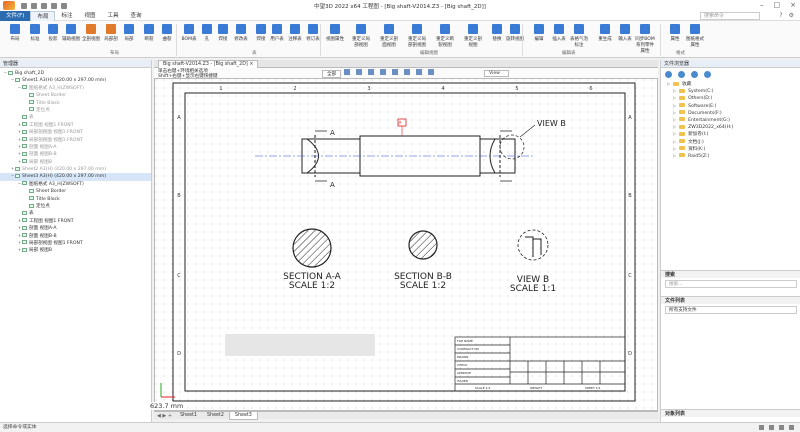 Image resolution: width=800 pixels, height=432 pixels. Describe the element at coordinates (91, 33) in the screenshot. I see `ribbon-button-4: 全剖视图` at that location.